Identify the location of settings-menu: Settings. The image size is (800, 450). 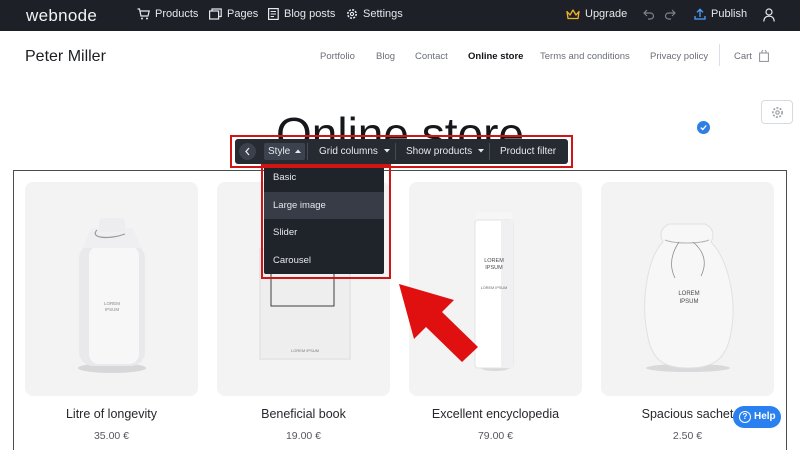
(374, 14).